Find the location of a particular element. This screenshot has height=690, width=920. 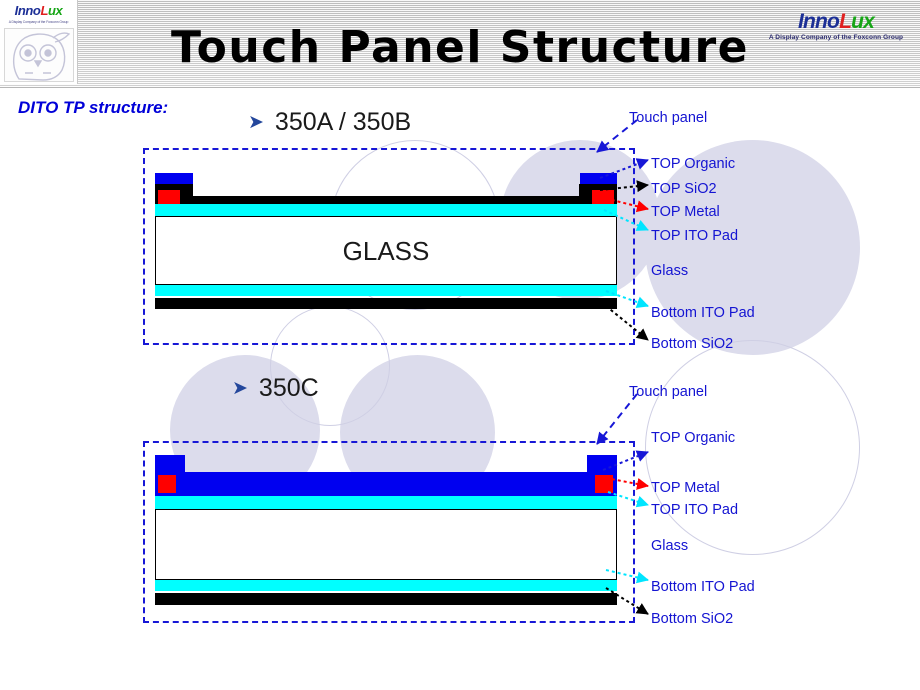

bullet-350c: ➤ 350C is located at coordinates (275, 388).